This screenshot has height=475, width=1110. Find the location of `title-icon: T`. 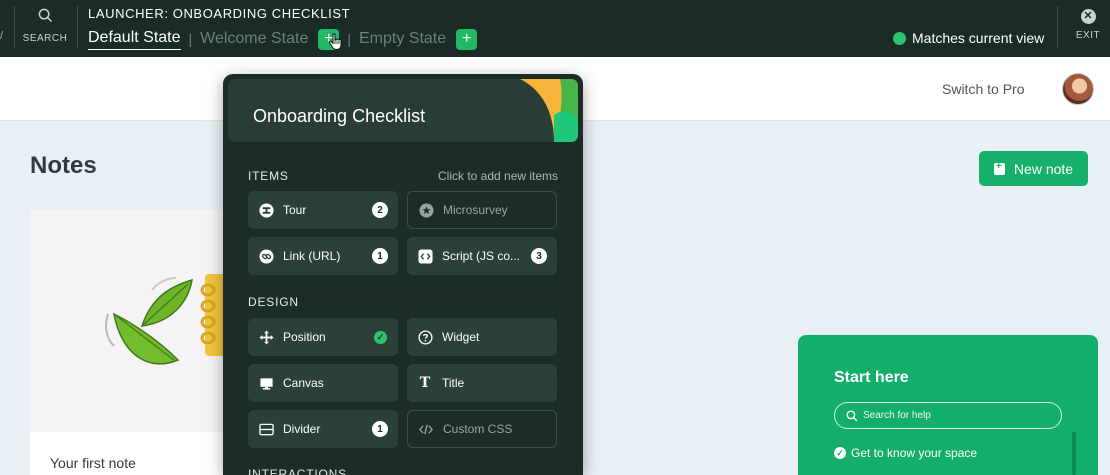

title-icon: T is located at coordinates (425, 383).